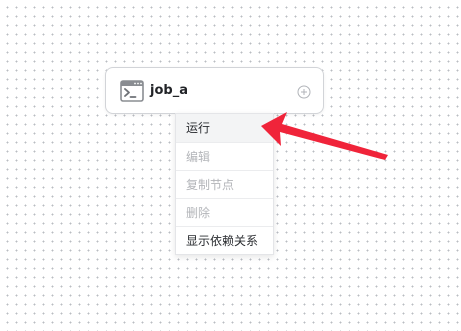 This screenshot has width=461, height=331. I want to click on annotation-arrow, so click(324, 136).